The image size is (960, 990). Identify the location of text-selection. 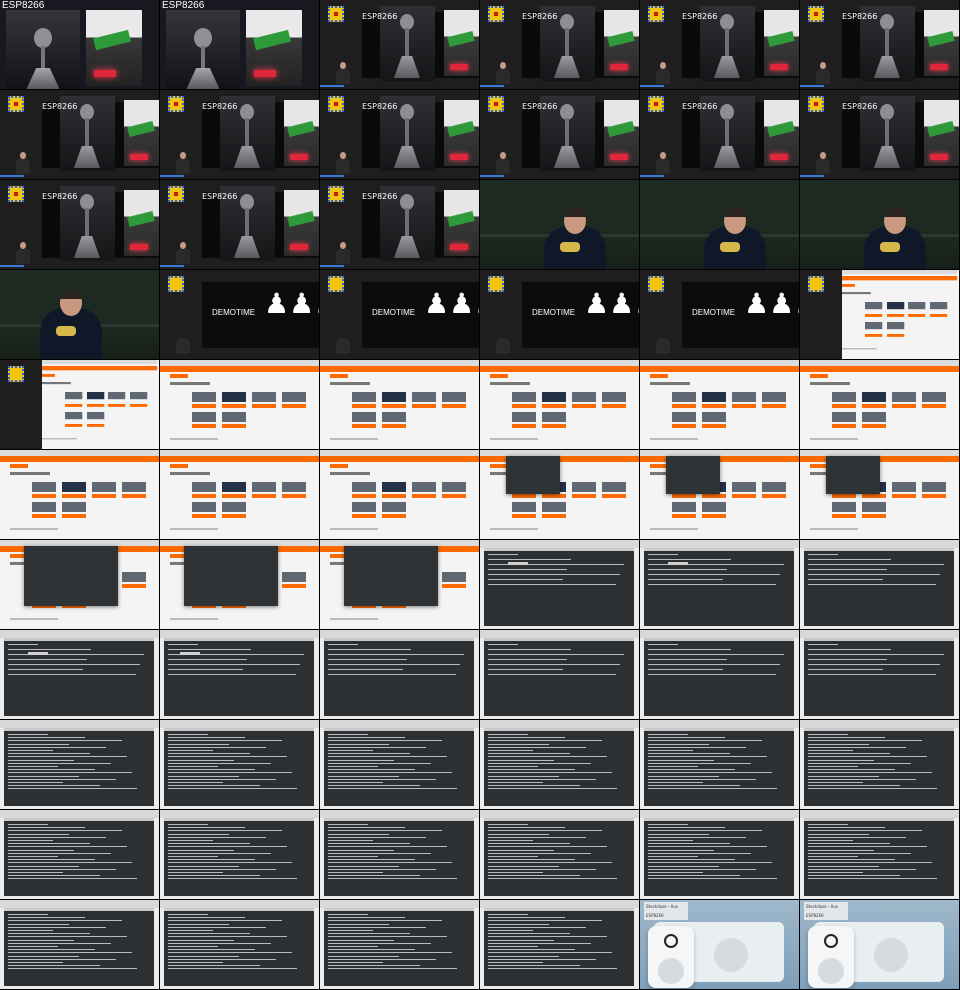
(190, 653).